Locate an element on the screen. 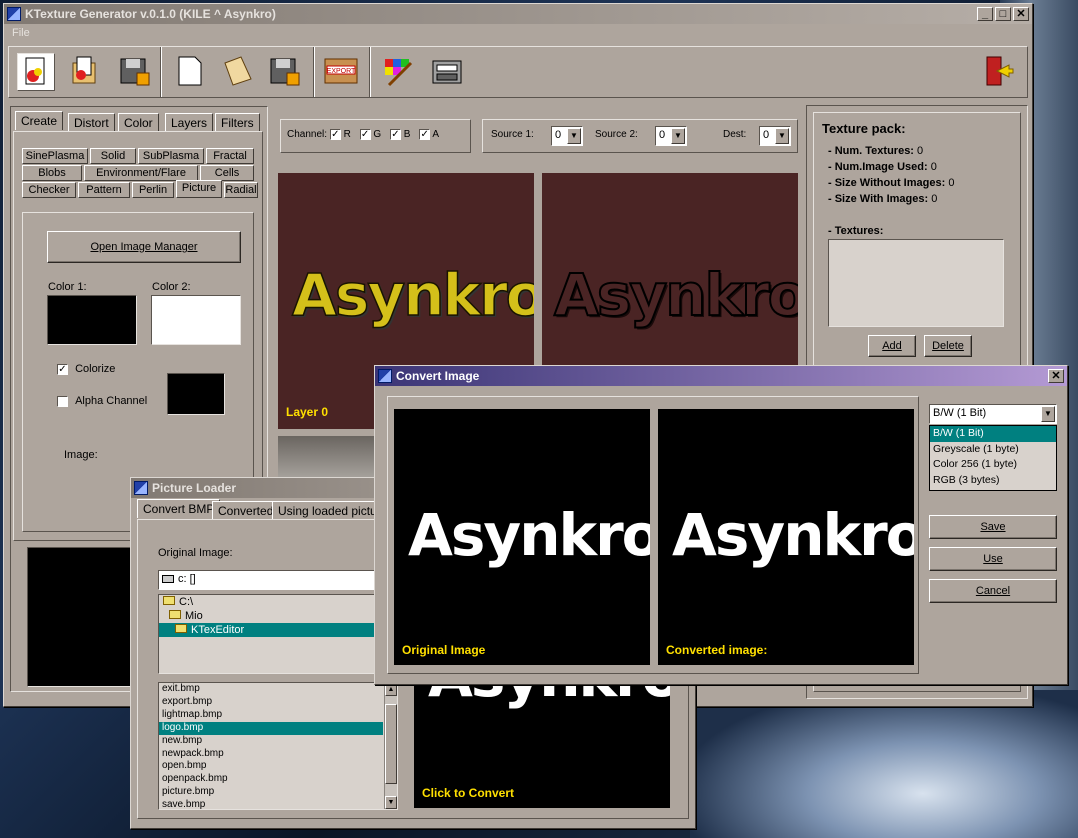 This screenshot has height=838, width=1078. layer-label: Layer 0 is located at coordinates (307, 412).